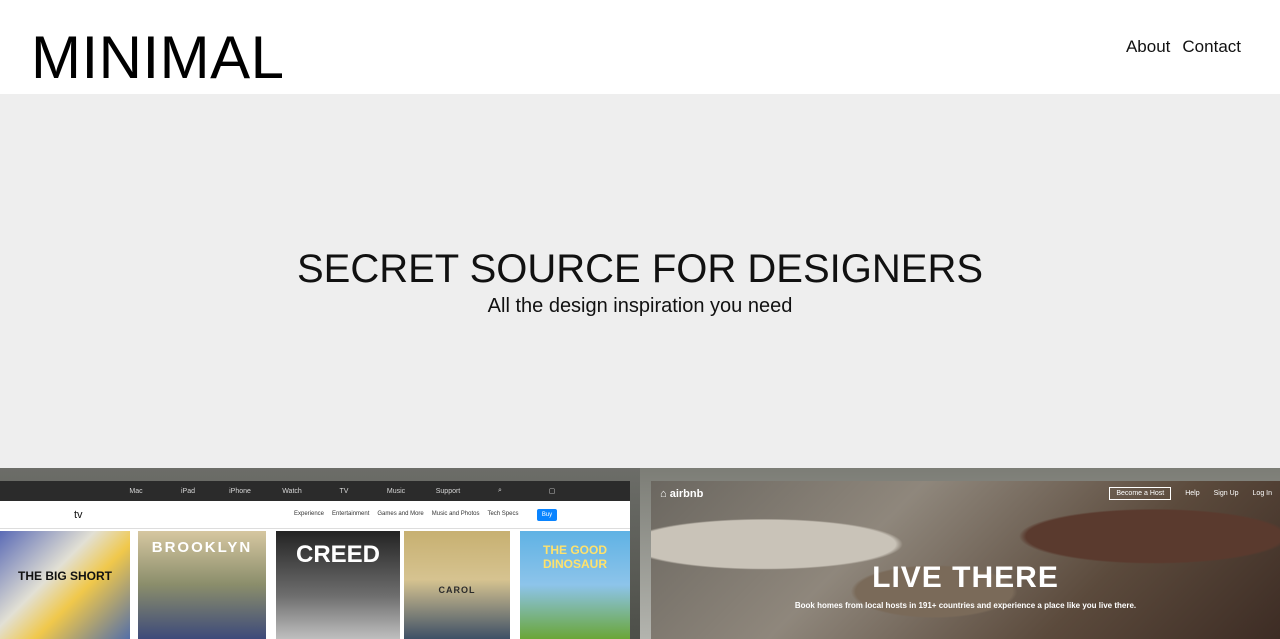 This screenshot has height=639, width=1280. Describe the element at coordinates (1140, 493) in the screenshot. I see `airbnb-become-host: Become a Host` at that location.